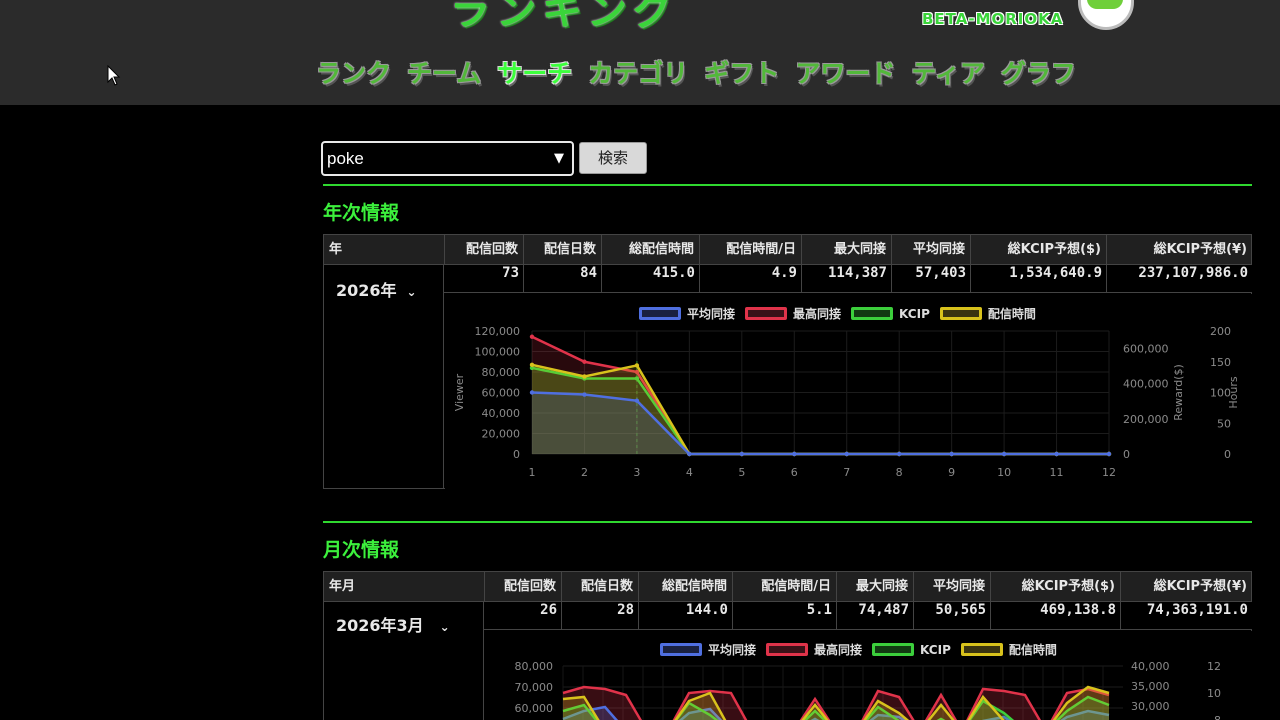 The image size is (1280, 720). What do you see at coordinates (930, 278) in the screenshot?
I see `yearly-val-avg: 57,403` at bounding box center [930, 278].